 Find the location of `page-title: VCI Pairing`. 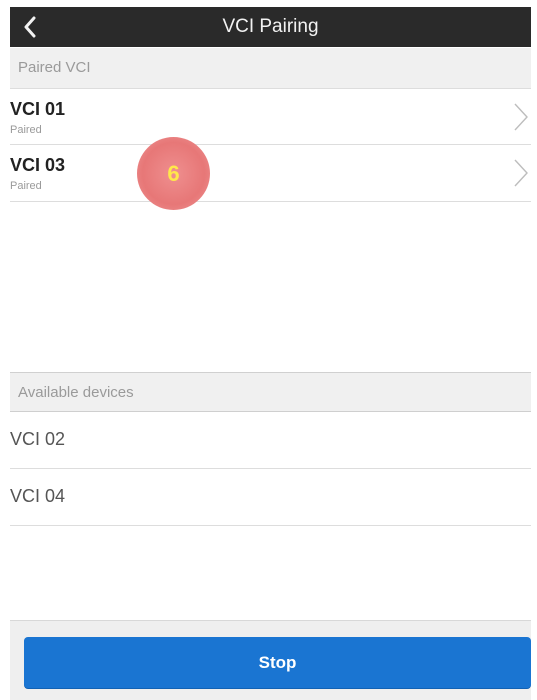

page-title: VCI Pairing is located at coordinates (270, 26).